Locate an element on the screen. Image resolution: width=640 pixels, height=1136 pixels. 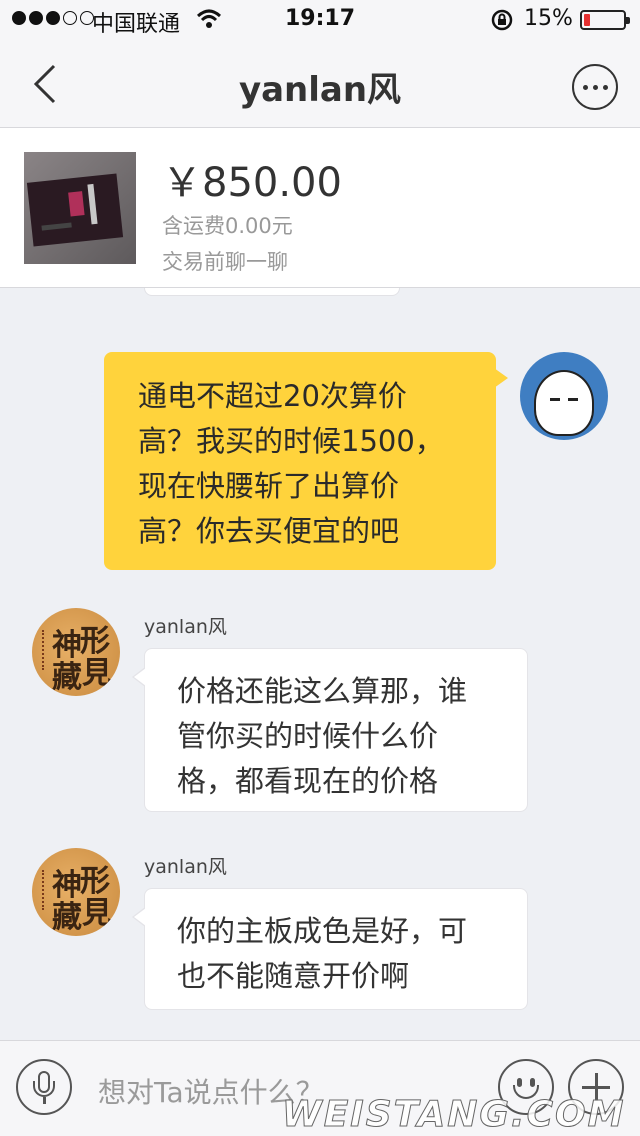
previous-message-bubble is located at coordinates (272, 292).